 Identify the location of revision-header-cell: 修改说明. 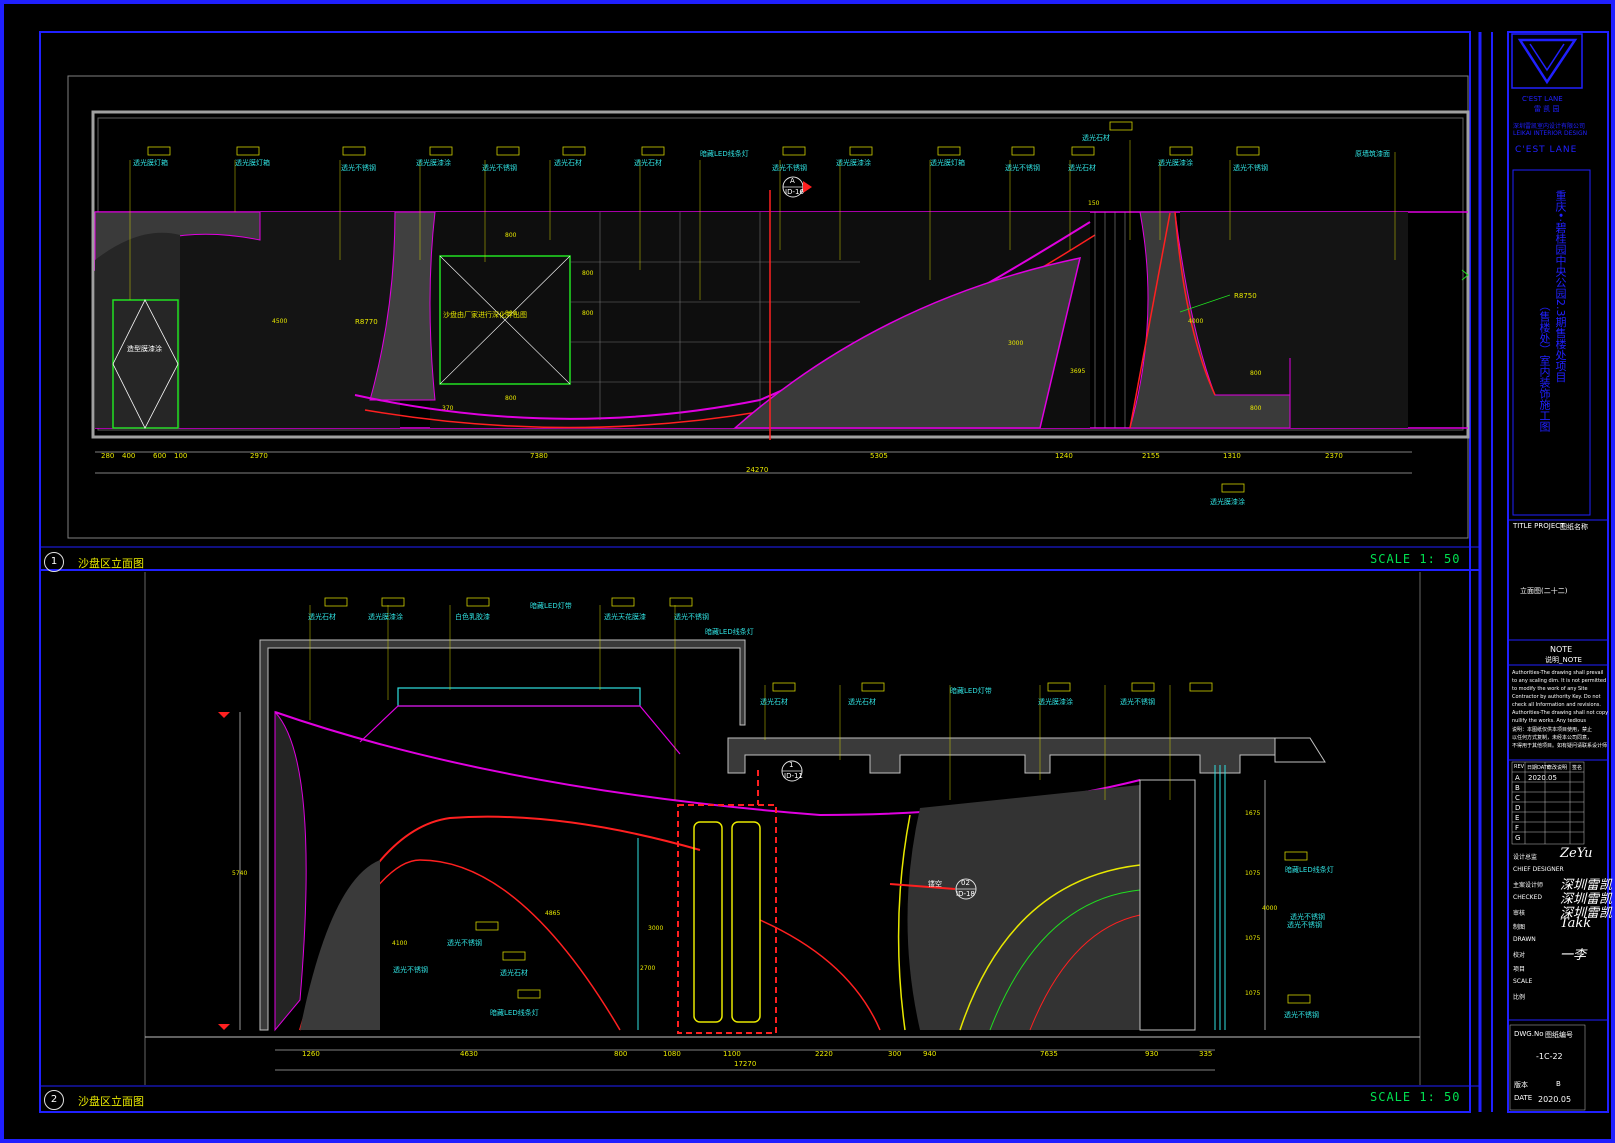
(1557, 768).